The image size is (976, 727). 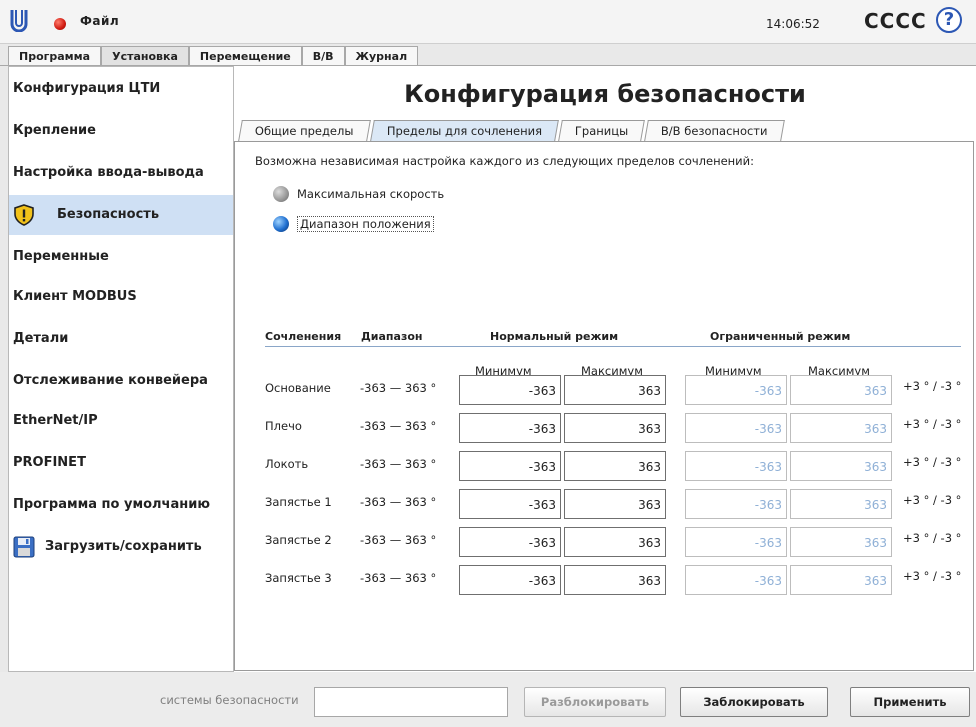 What do you see at coordinates (245, 56) in the screenshot?
I see `tab-move: Перемещение` at bounding box center [245, 56].